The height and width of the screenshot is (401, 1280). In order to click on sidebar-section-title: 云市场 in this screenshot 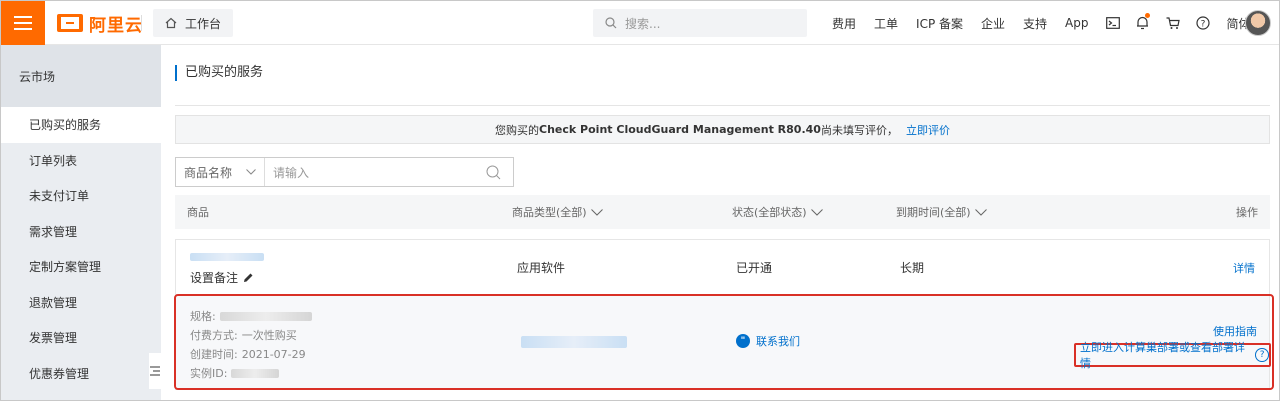, I will do `click(81, 76)`.